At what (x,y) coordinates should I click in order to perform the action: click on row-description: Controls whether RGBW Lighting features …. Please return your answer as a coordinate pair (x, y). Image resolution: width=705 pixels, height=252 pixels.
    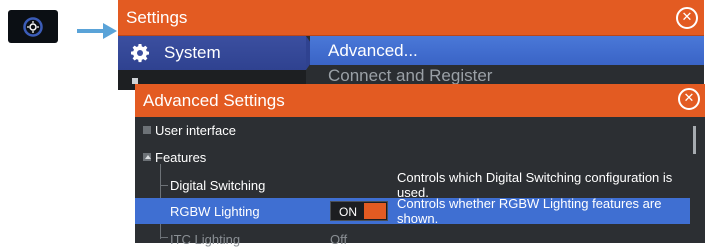
    Looking at the image, I should click on (529, 211).